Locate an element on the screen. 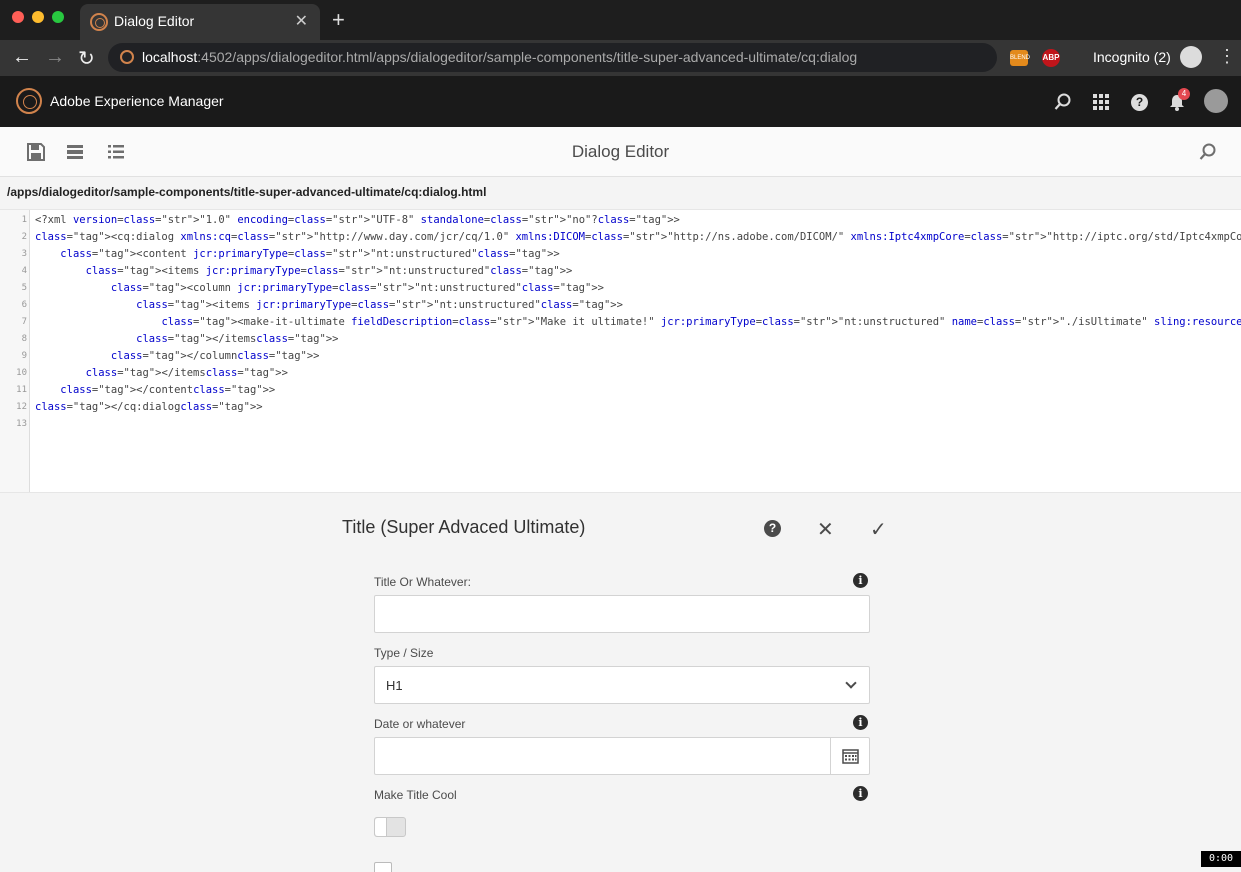 The height and width of the screenshot is (872, 1241). line-number-gutter: 1 2 3 4 5 6 7 8 9 10 11 12 13 is located at coordinates (15, 351).